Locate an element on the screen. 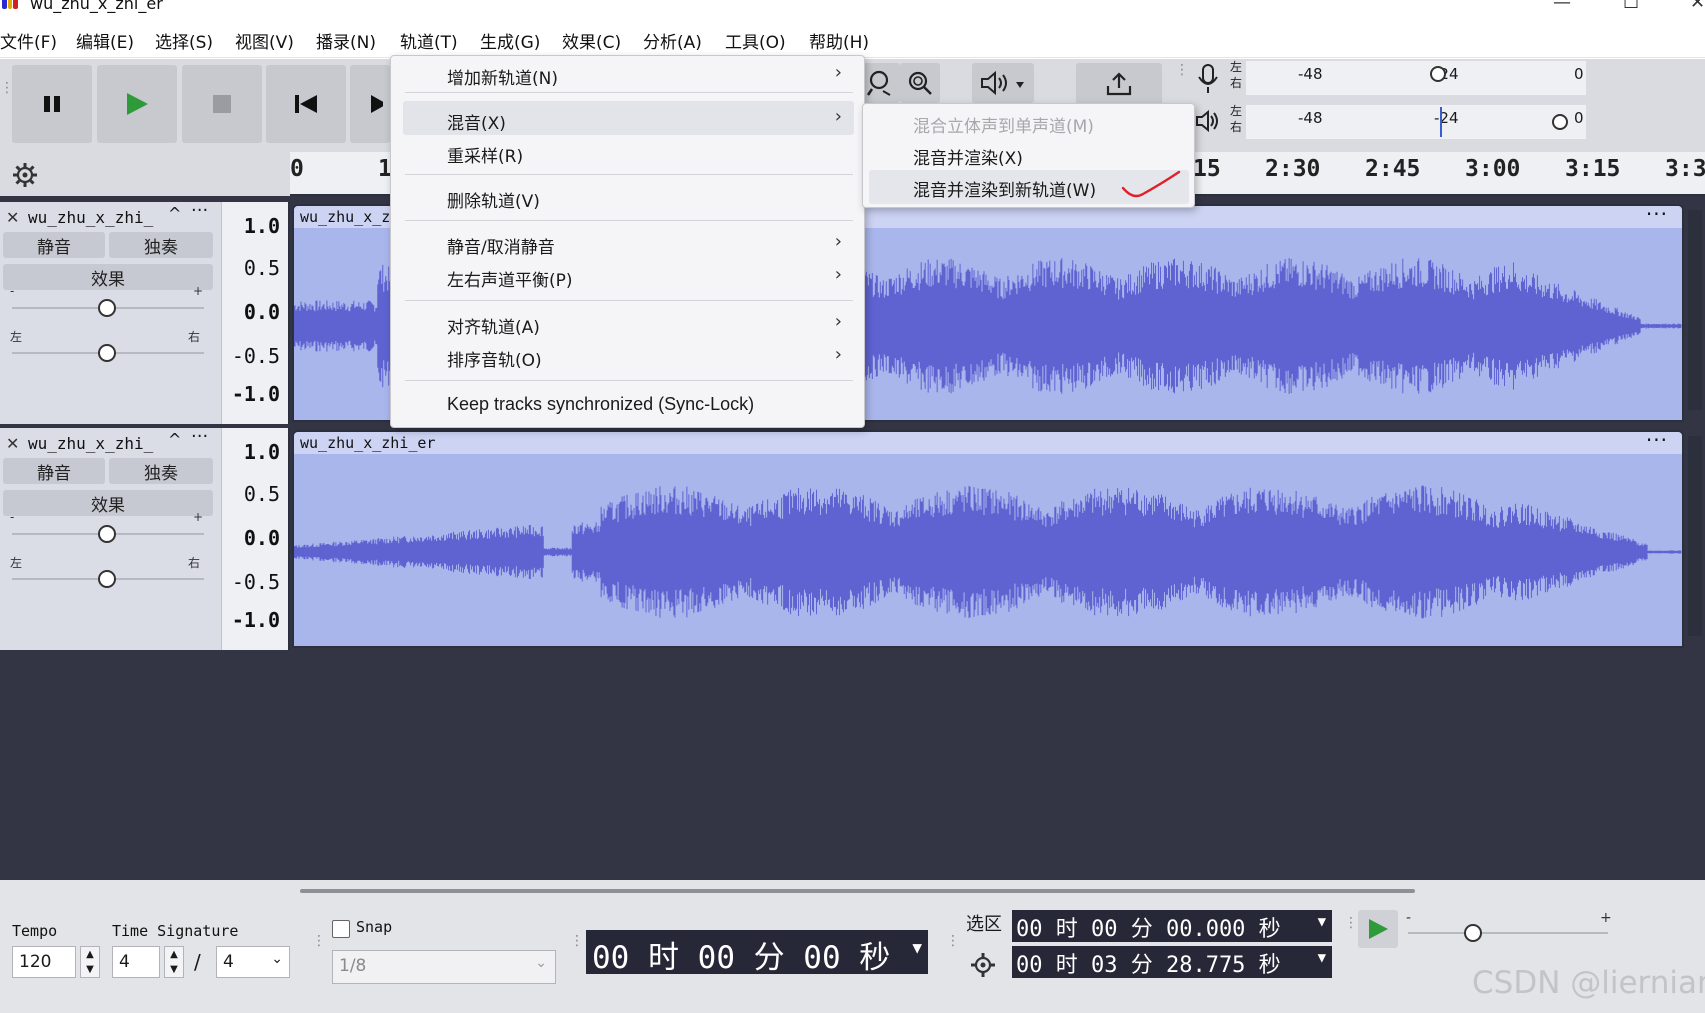 Image resolution: width=1705 pixels, height=1013 pixels. menu-record: 播录(N) is located at coordinates (346, 40).